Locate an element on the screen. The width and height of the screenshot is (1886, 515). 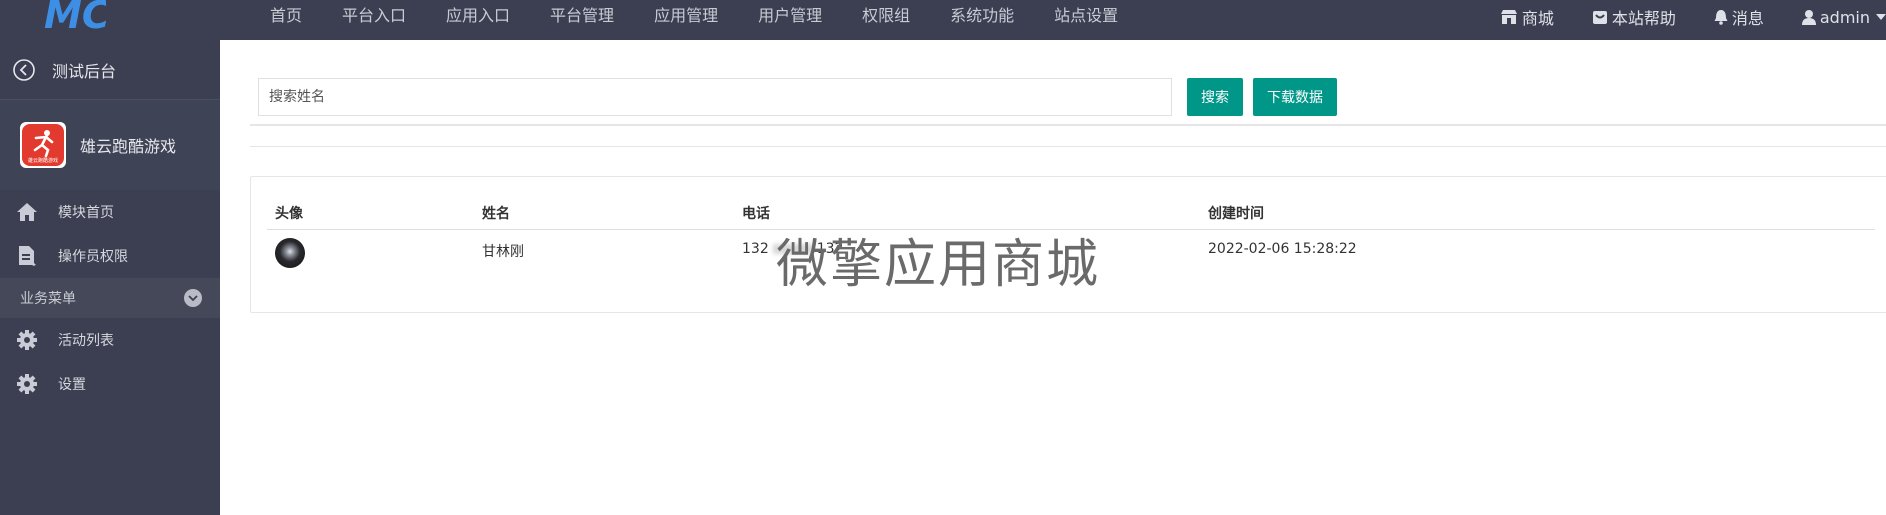
shop-link: 商城 is located at coordinates (1527, 17).